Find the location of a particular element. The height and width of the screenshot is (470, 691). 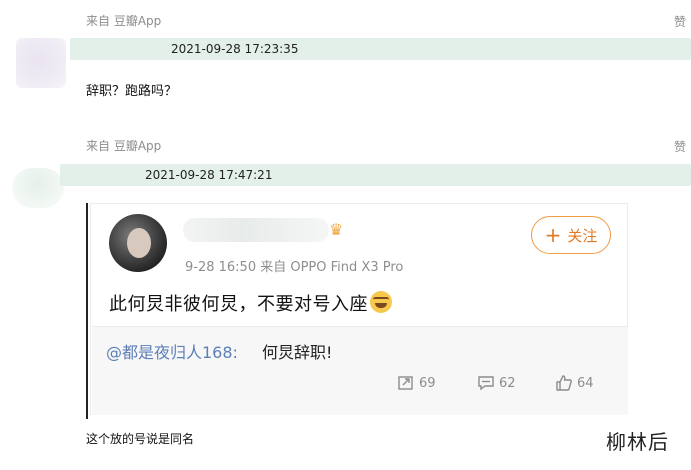

comment-timestamp: 2021-09-28 17:47:21 is located at coordinates (209, 175).